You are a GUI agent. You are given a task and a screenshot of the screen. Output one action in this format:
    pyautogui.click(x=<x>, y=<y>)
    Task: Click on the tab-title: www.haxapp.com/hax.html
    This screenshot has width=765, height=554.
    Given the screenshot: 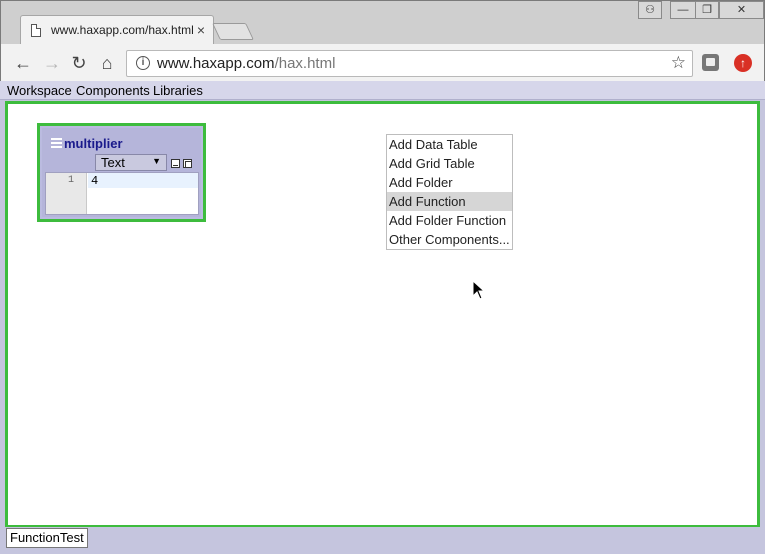 What is the action you would take?
    pyautogui.click(x=122, y=30)
    